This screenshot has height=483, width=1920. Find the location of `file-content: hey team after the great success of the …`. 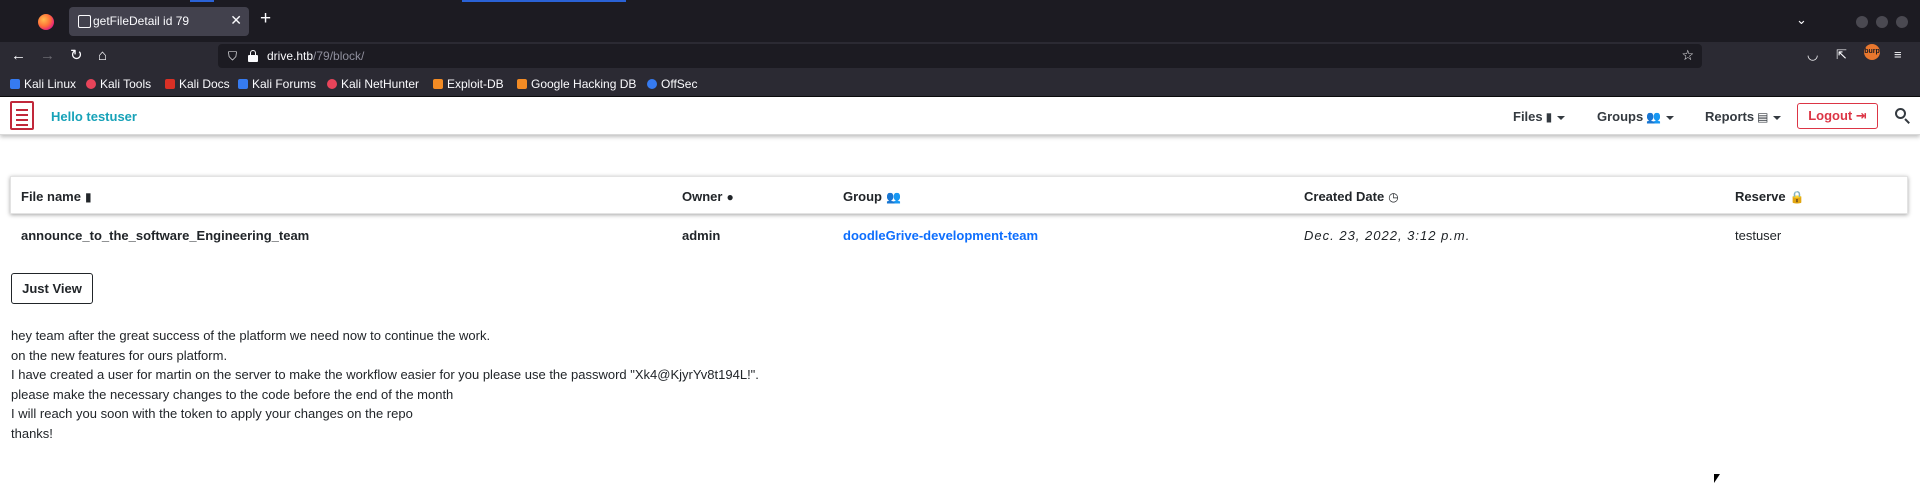

file-content: hey team after the great success of the … is located at coordinates (385, 385).